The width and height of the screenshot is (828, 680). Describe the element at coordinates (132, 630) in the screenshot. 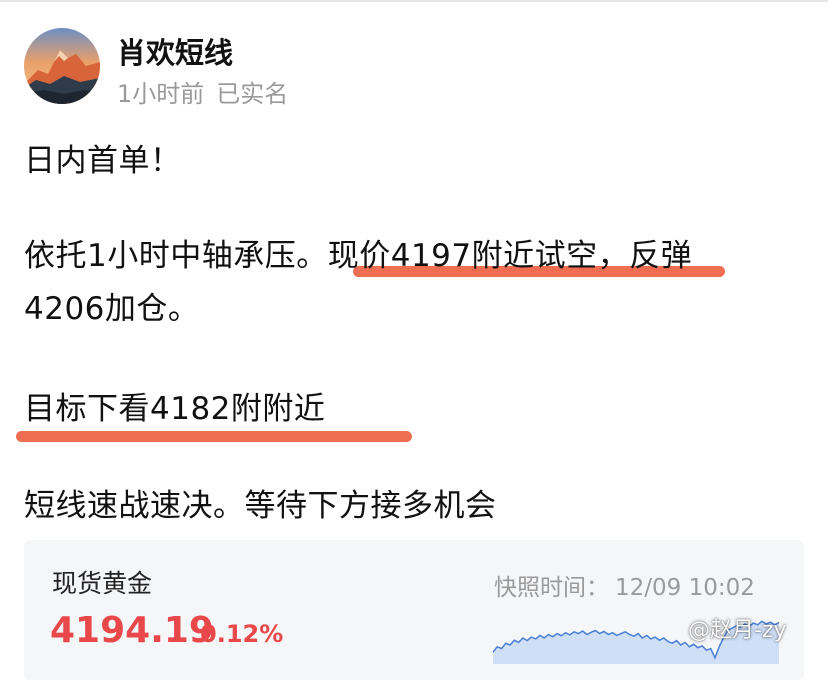

I see `quote-price: 4194.19` at that location.